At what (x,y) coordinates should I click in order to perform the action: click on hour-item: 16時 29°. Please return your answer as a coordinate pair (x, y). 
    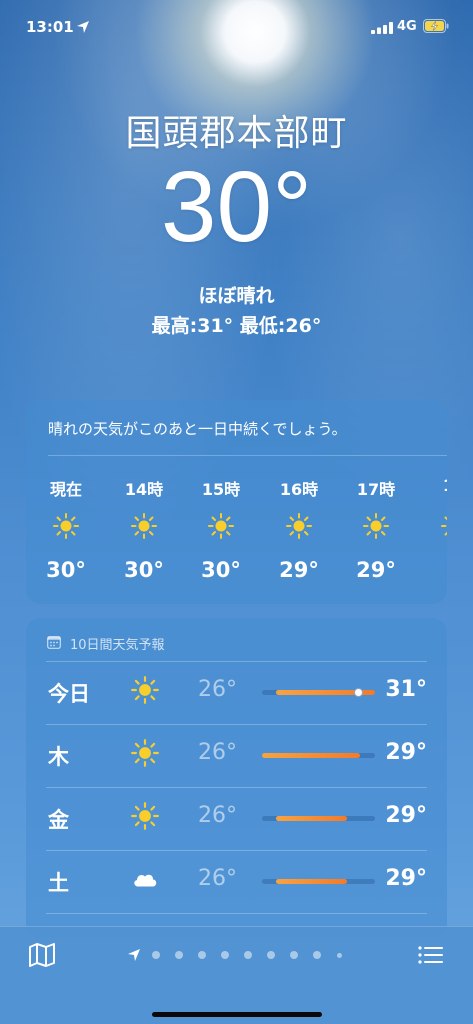
    Looking at the image, I should click on (299, 529).